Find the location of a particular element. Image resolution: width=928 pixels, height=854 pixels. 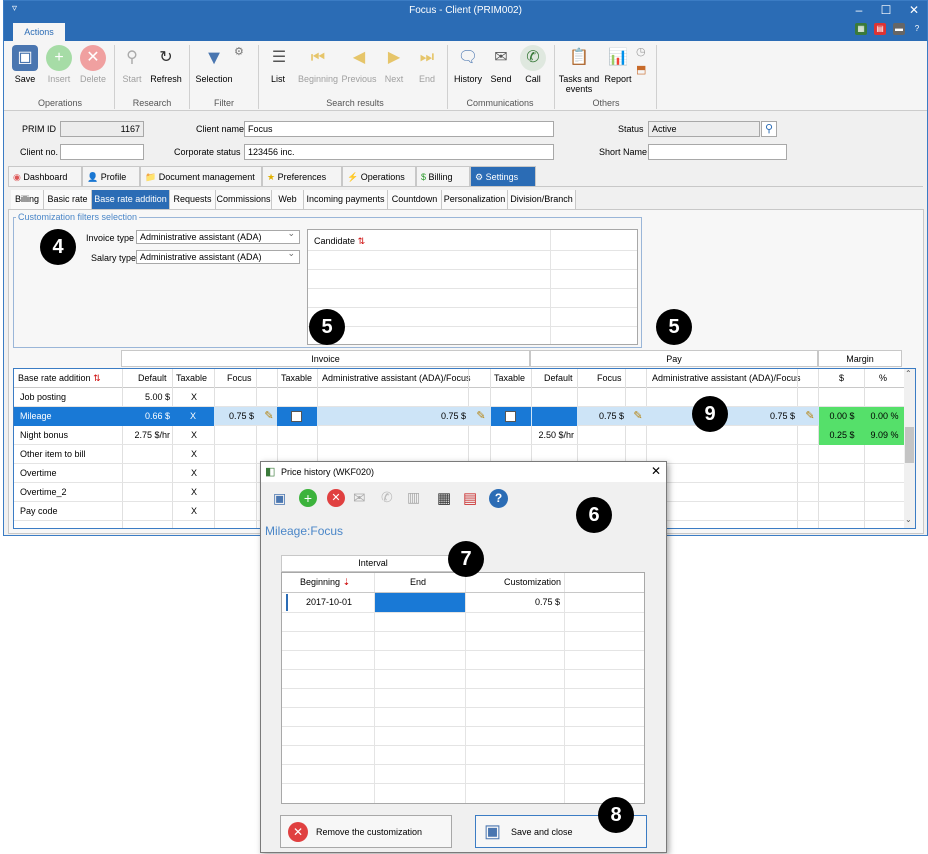

list-button: ☰ List is located at coordinates (278, 64).